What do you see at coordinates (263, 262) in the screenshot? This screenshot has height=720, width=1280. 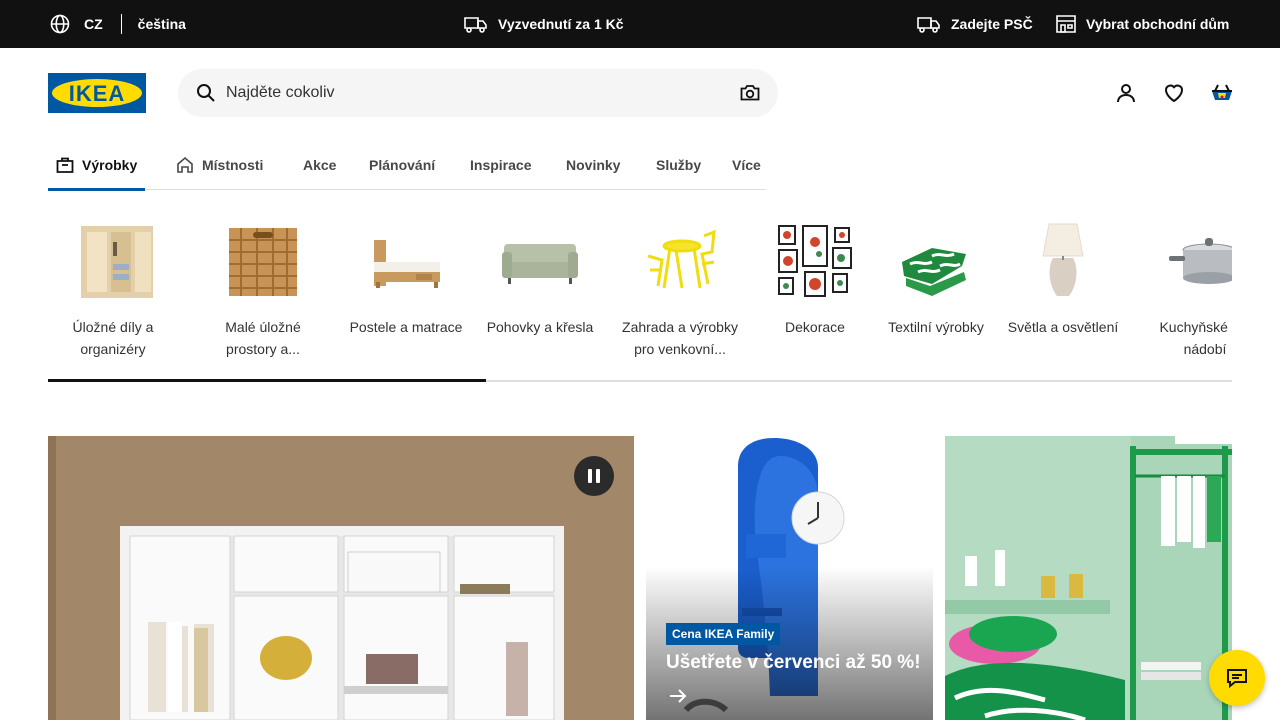 I see `basket-image` at bounding box center [263, 262].